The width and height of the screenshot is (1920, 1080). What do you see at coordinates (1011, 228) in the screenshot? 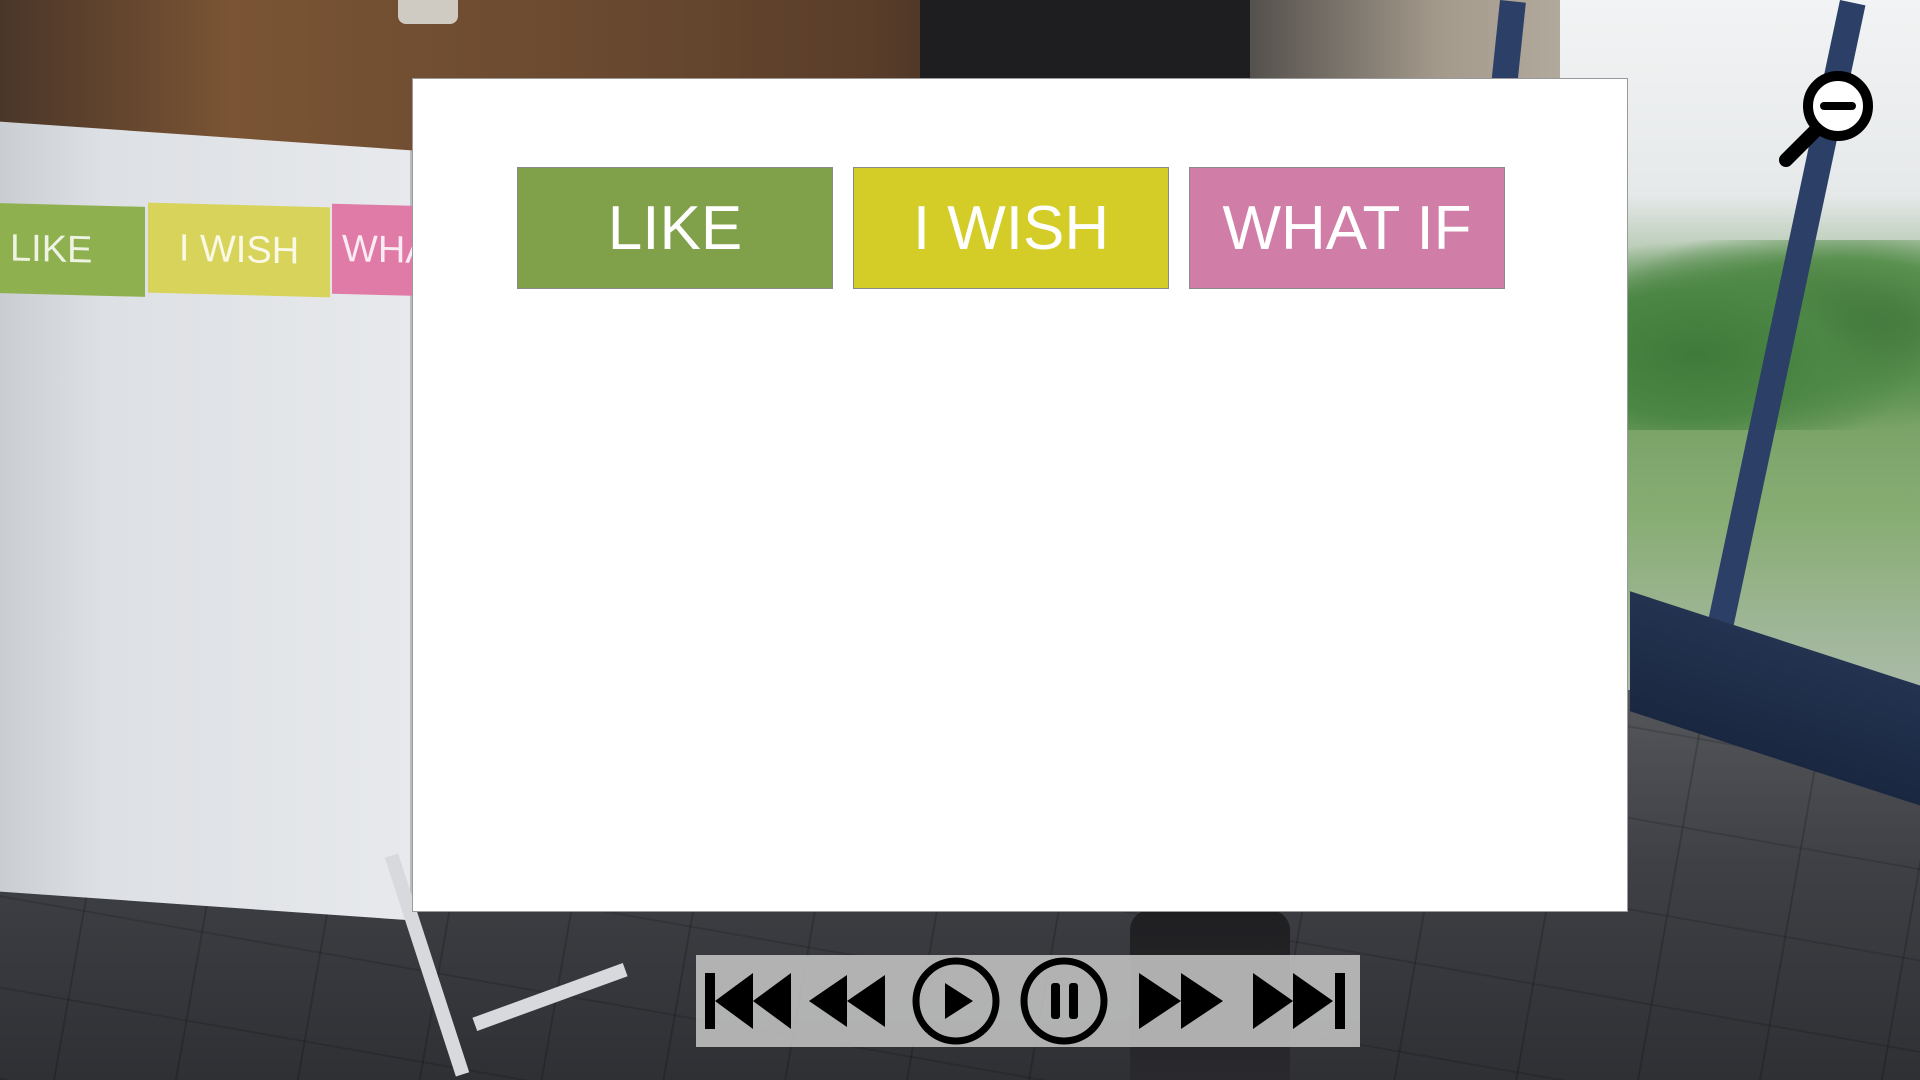
I see `tag-i-wish: I WISH` at bounding box center [1011, 228].